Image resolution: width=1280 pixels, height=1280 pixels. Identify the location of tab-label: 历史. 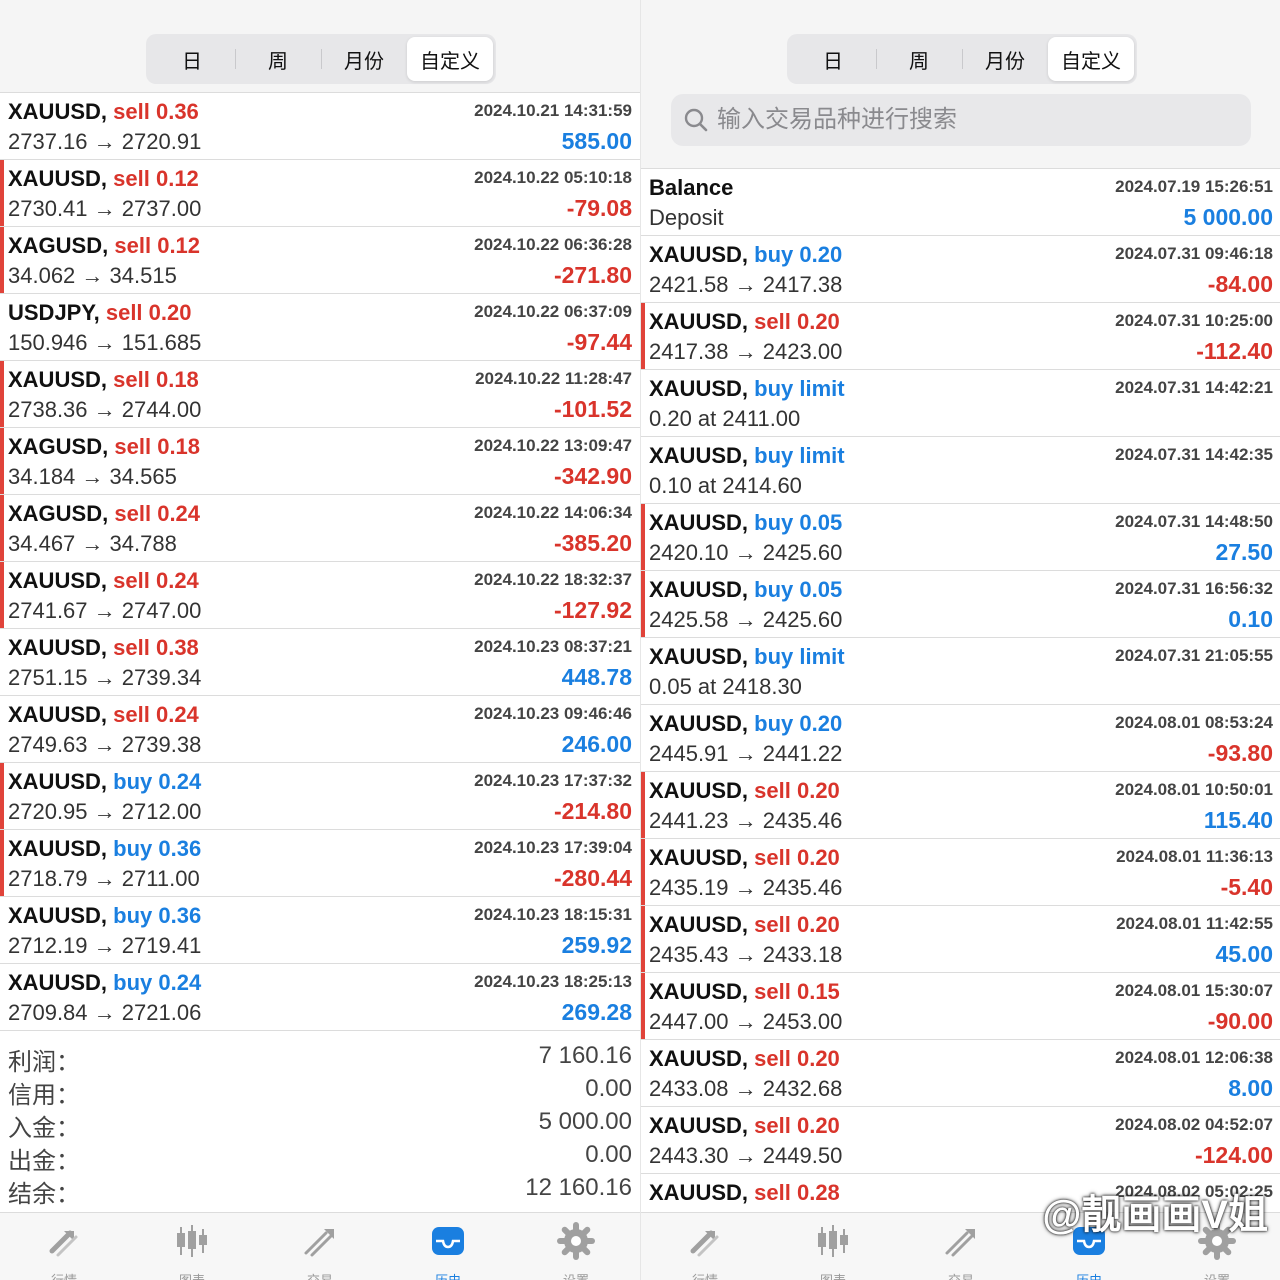
(448, 1275).